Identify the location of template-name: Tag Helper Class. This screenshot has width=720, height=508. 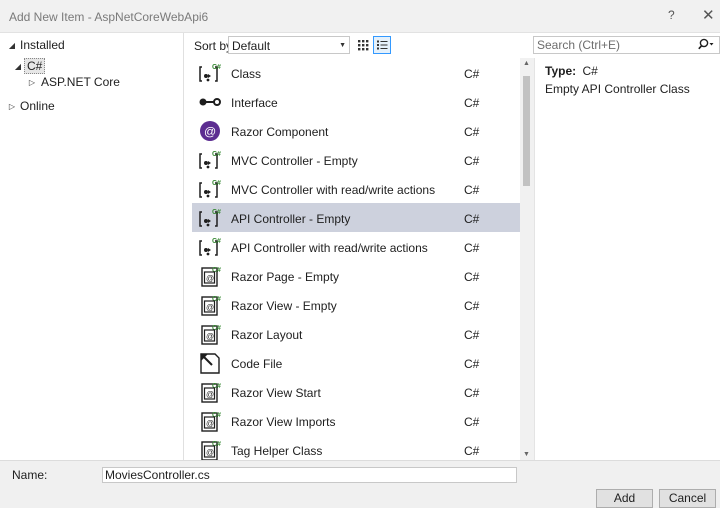
(277, 451).